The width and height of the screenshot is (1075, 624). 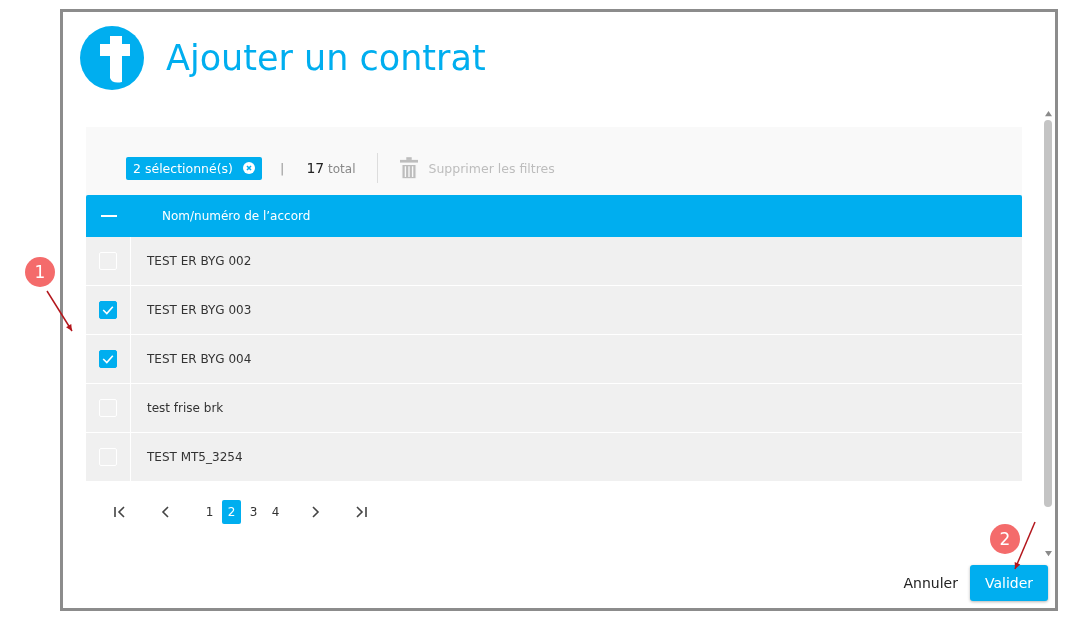 I want to click on dialog-title: Ajouter un contrat, so click(x=326, y=58).